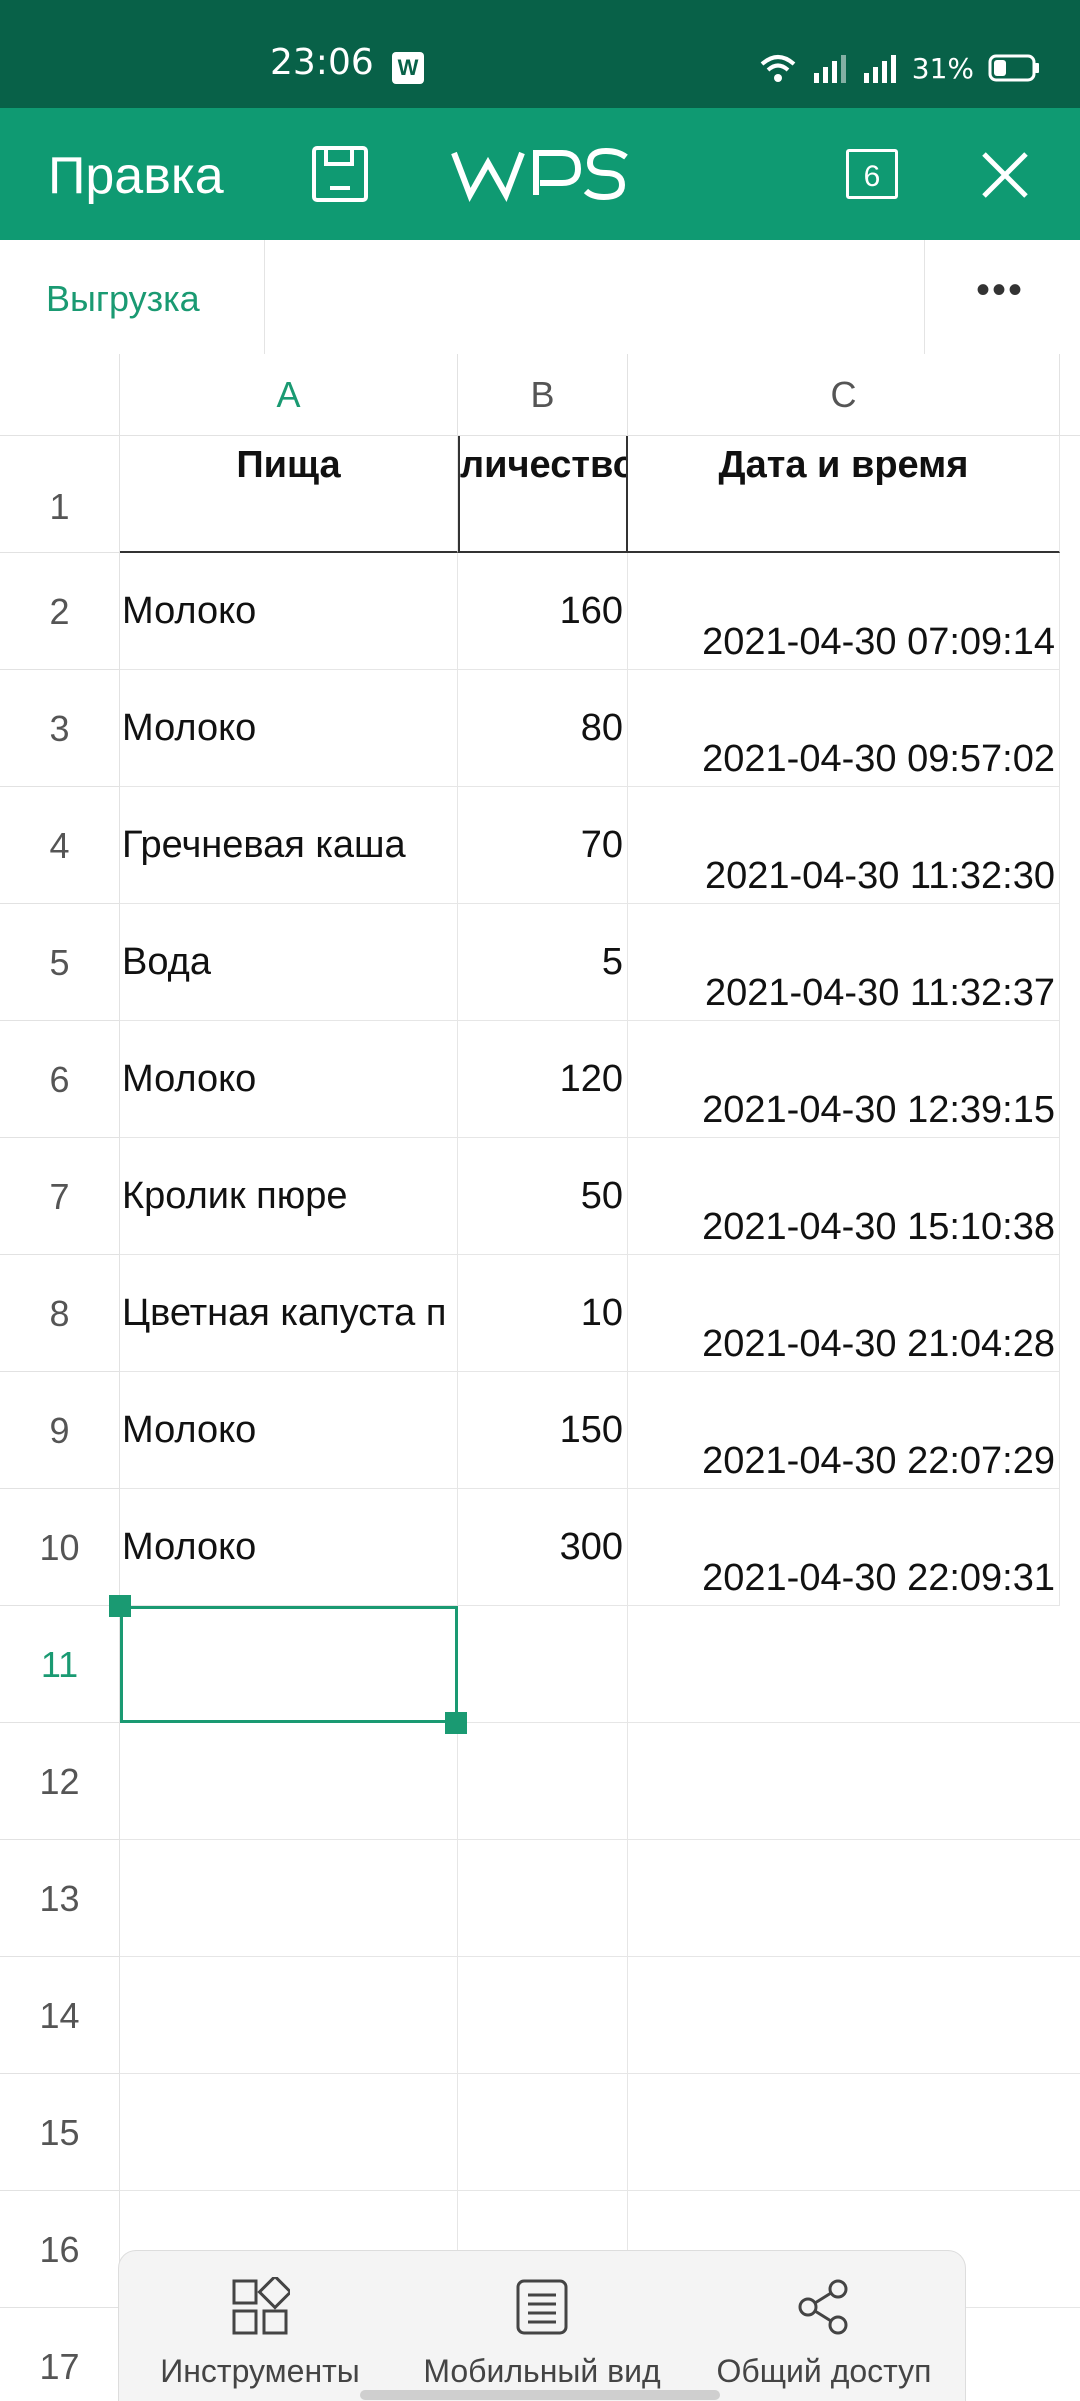 Image resolution: width=1080 pixels, height=2401 pixels. Describe the element at coordinates (543, 845) in the screenshot. I see `data-cell-b: 70` at that location.